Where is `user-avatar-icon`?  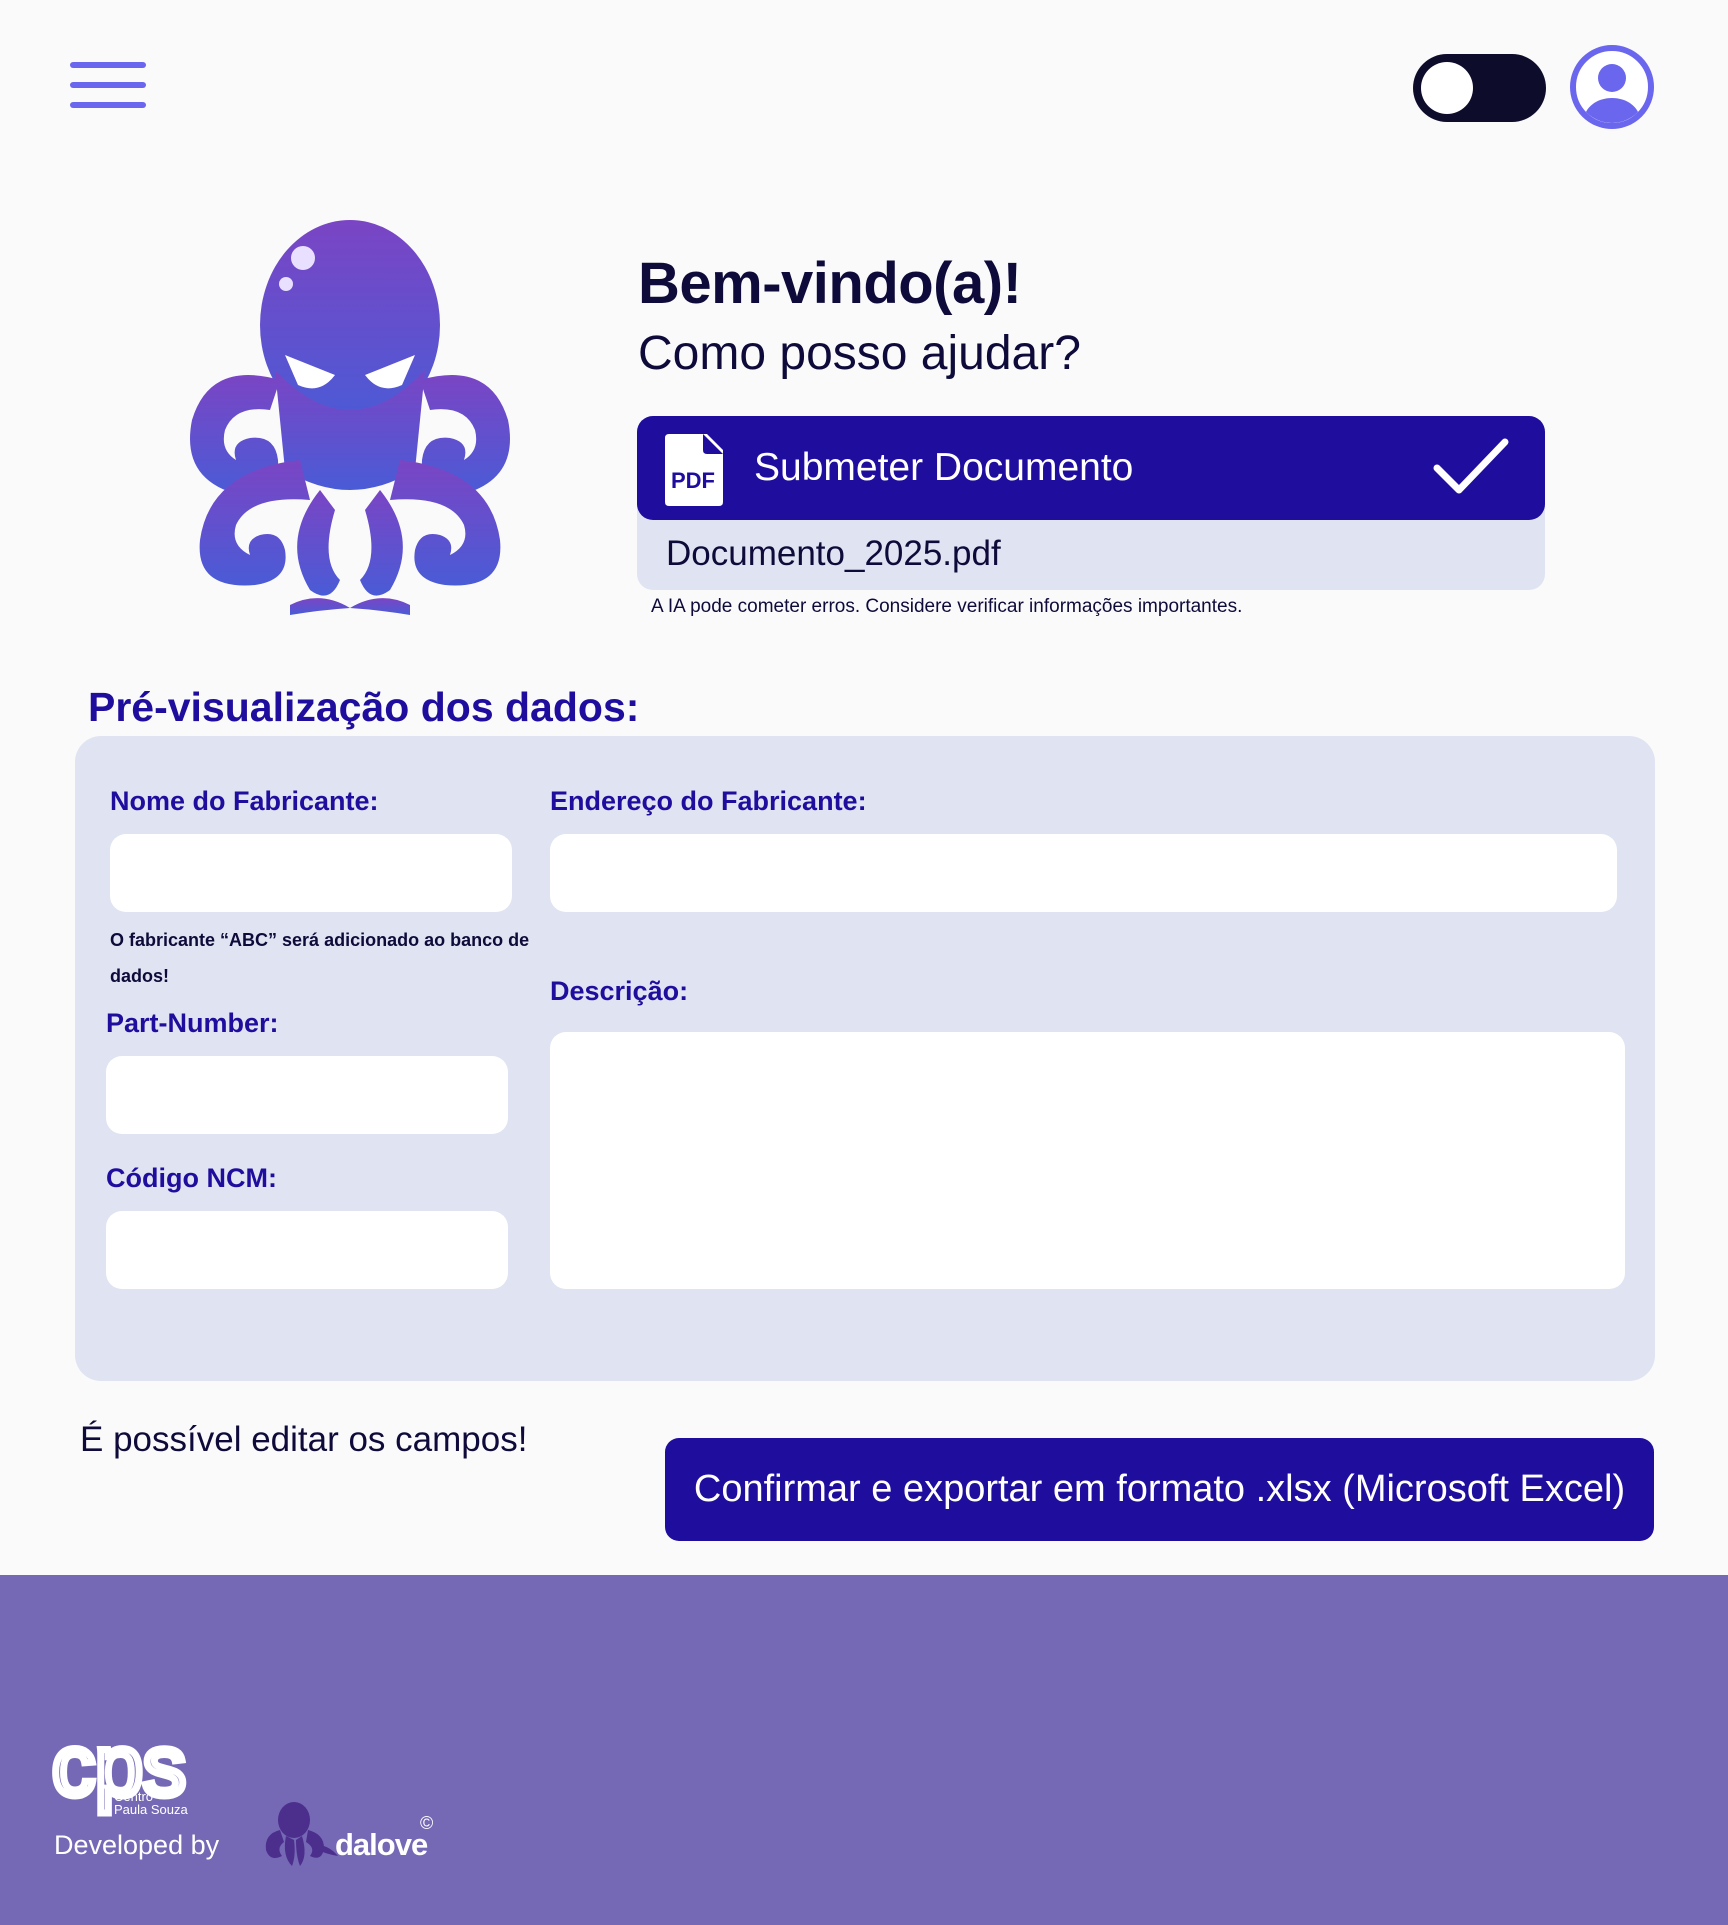 user-avatar-icon is located at coordinates (1612, 87).